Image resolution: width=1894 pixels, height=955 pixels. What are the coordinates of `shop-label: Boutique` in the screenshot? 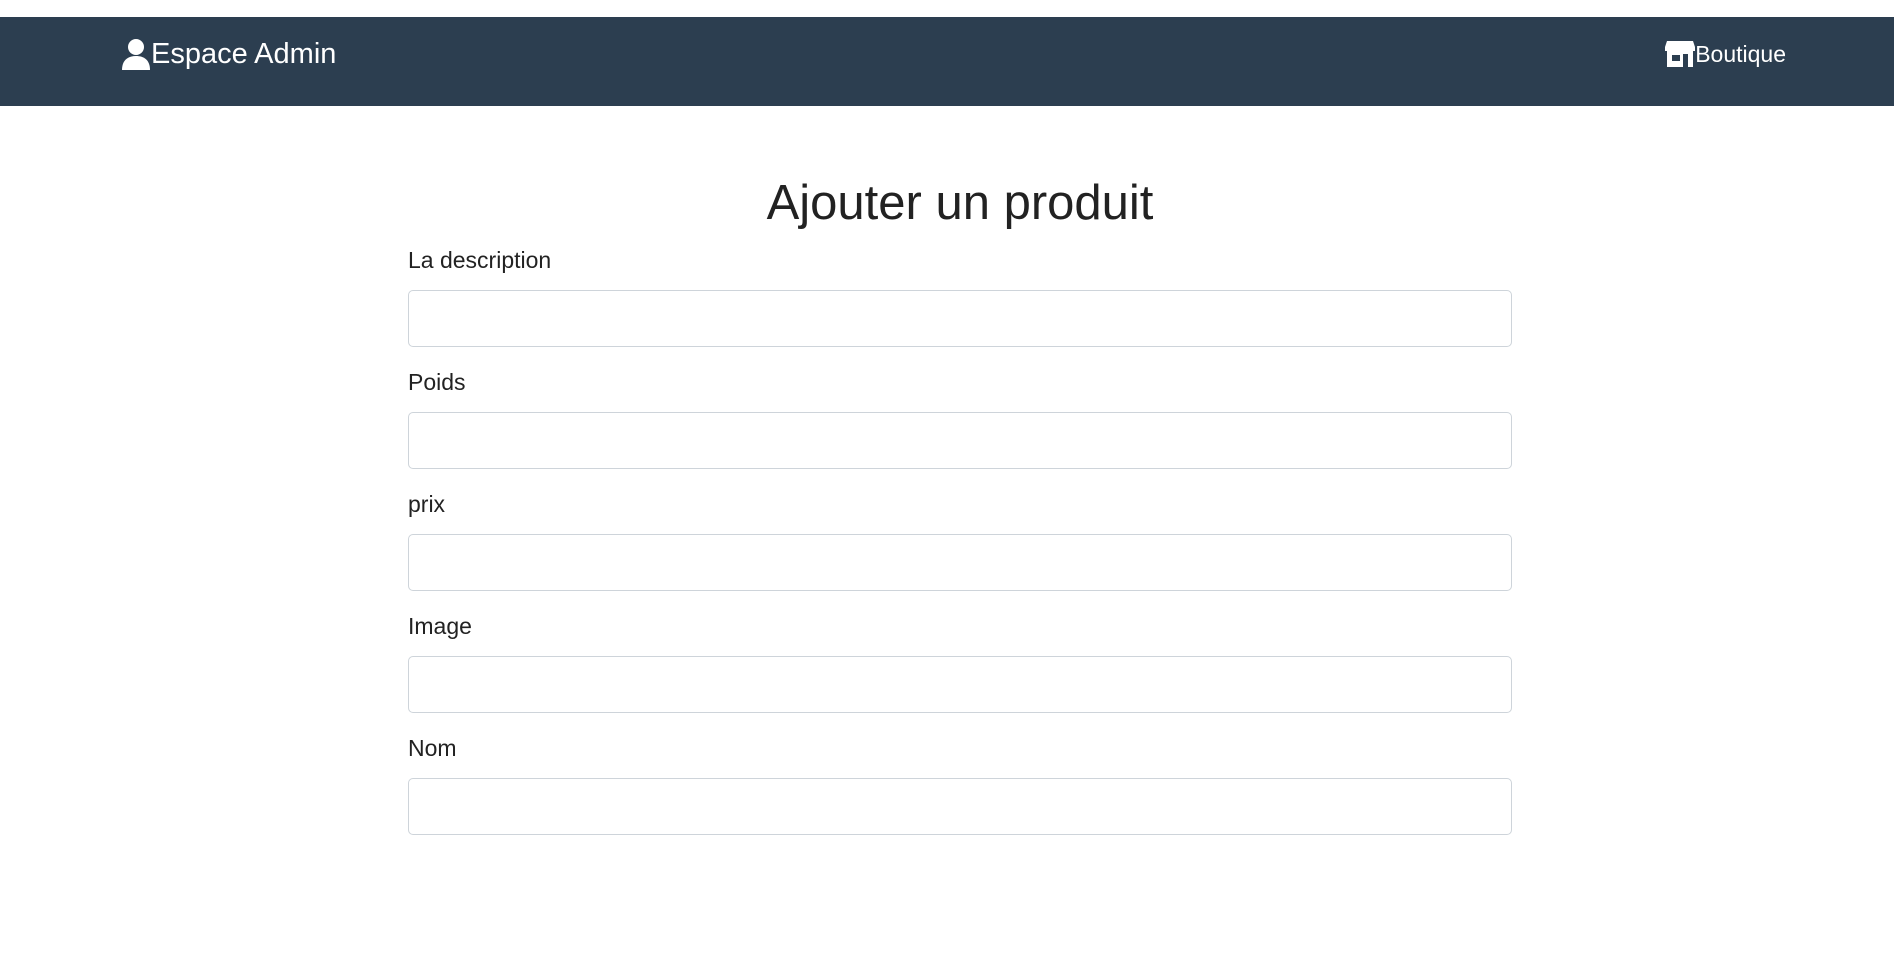 It's located at (1740, 53).